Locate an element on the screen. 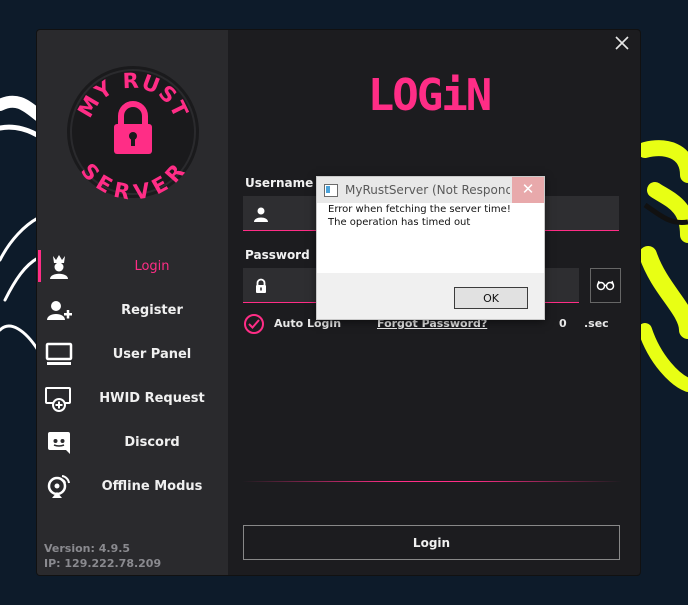 The height and width of the screenshot is (605, 688). sidebar-item-user-panel: User Panel is located at coordinates (132, 354).